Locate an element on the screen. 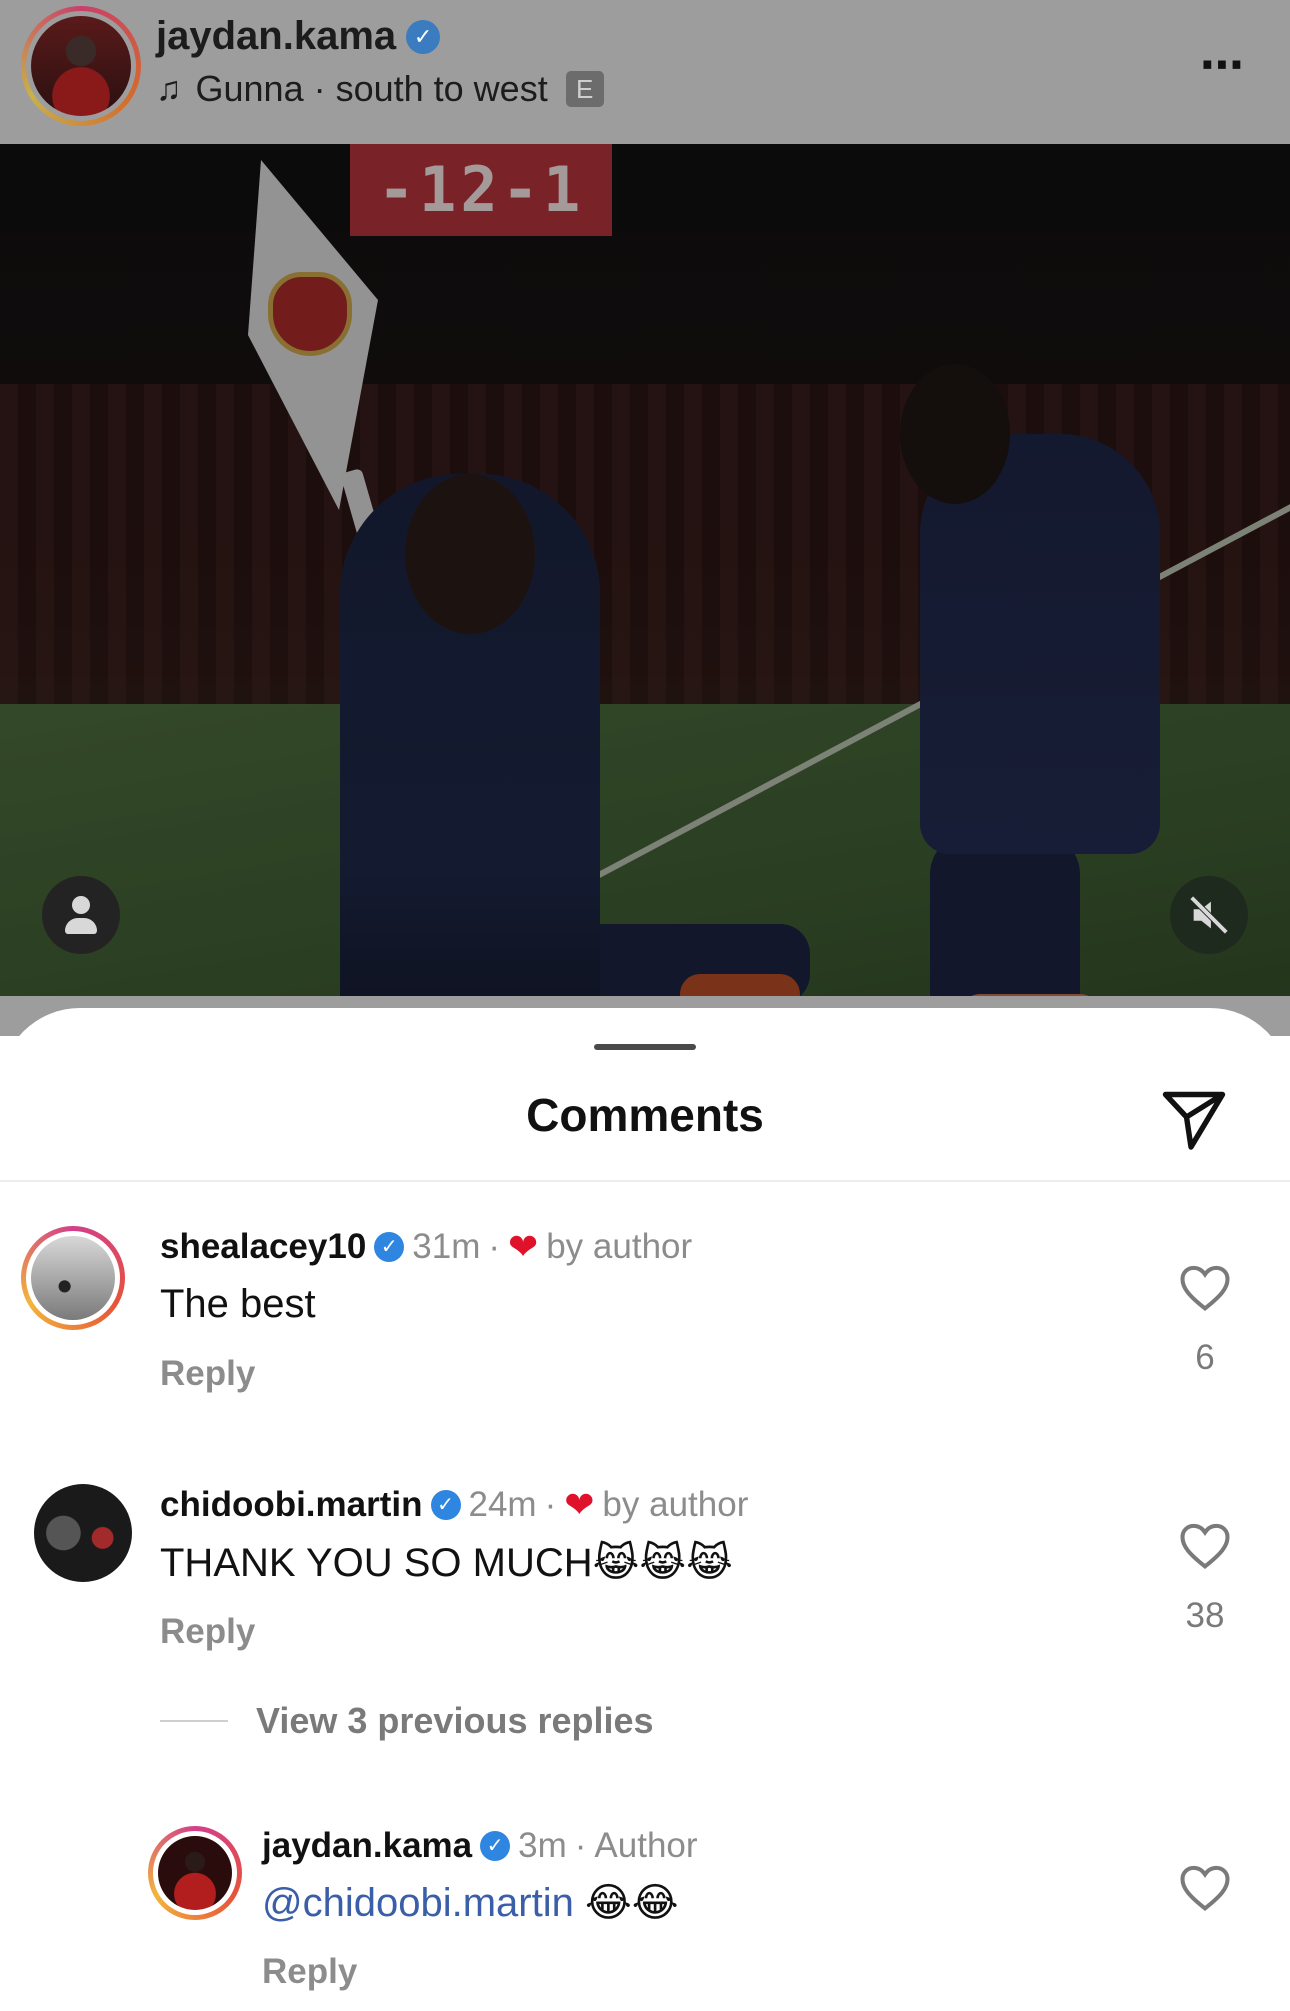 This screenshot has width=1290, height=2011. sheet-title: Comments is located at coordinates (645, 1115).